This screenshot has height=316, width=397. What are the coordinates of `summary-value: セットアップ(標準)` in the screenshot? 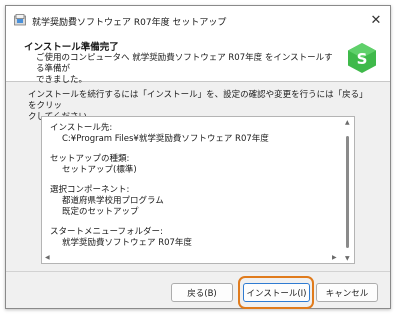 It's located at (99, 169).